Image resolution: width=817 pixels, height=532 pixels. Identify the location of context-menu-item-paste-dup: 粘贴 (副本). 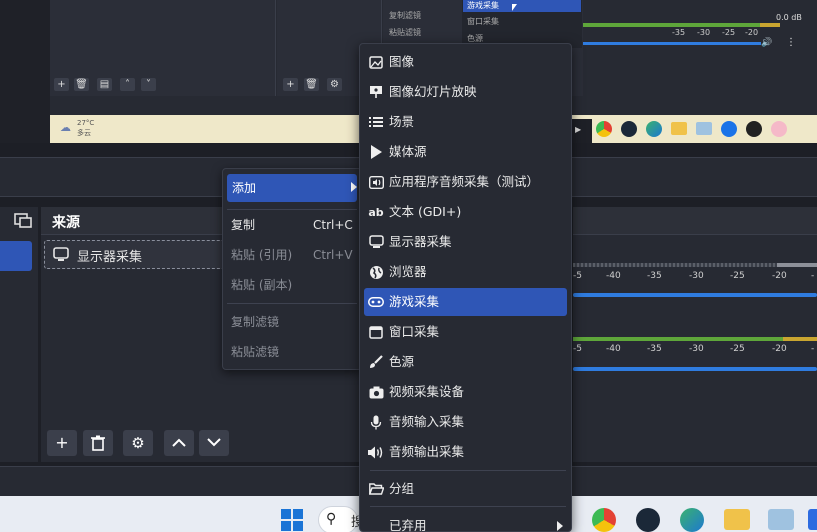
(262, 285).